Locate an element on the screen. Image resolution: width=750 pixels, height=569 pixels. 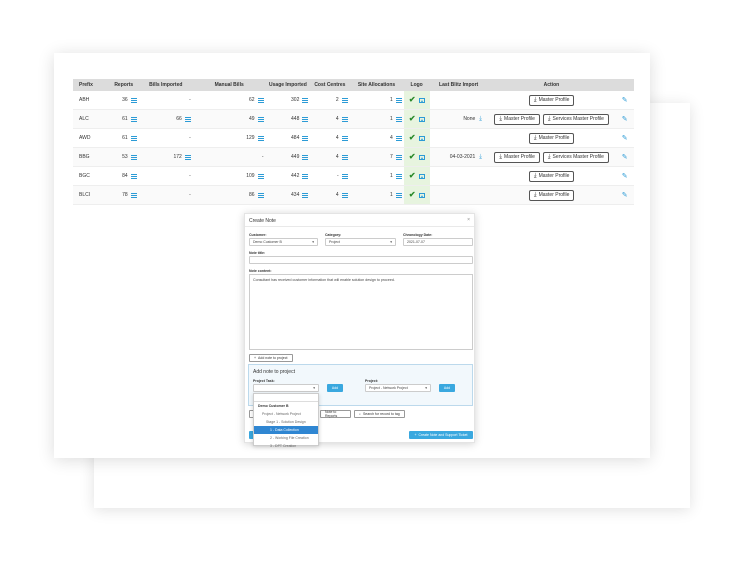
cell-prefix-value: BBG is located at coordinates (84, 157).